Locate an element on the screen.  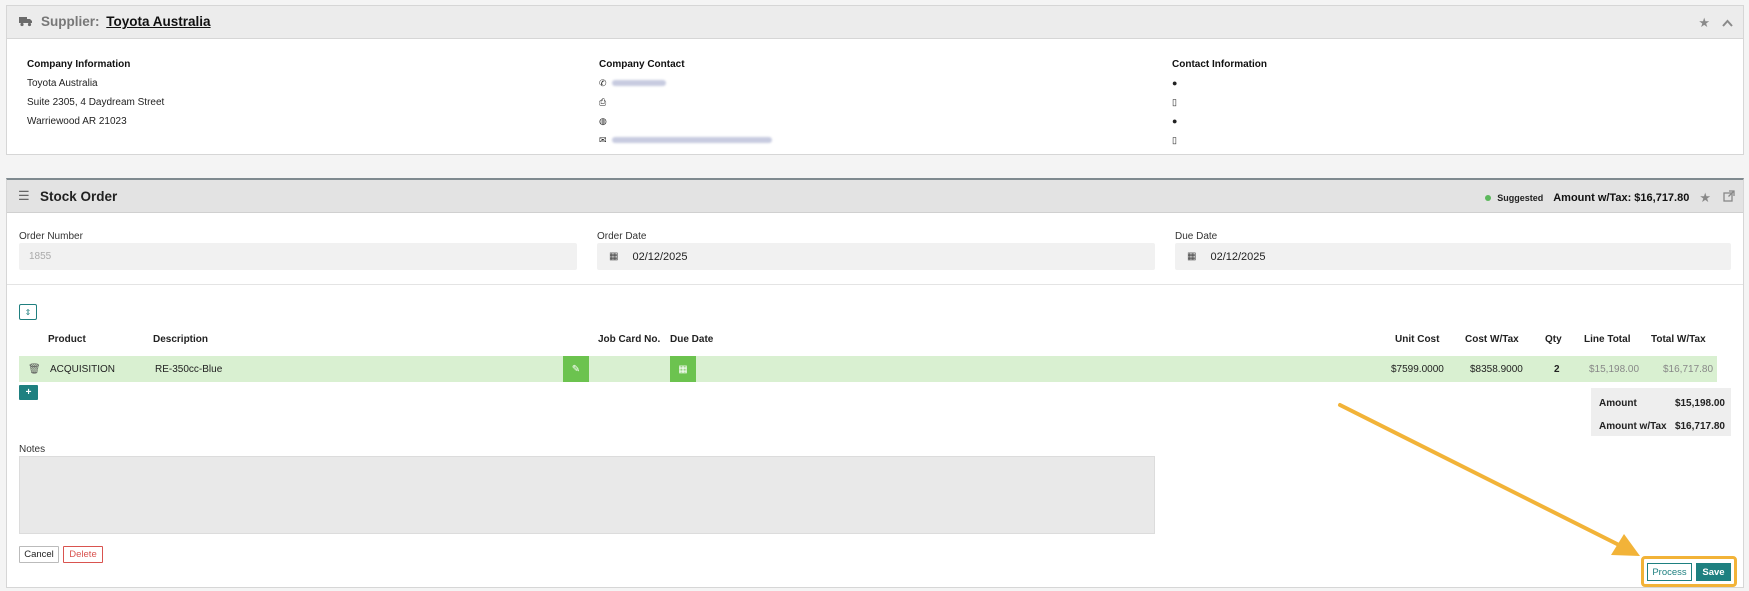
company-name: Toyota Australia is located at coordinates (62, 83).